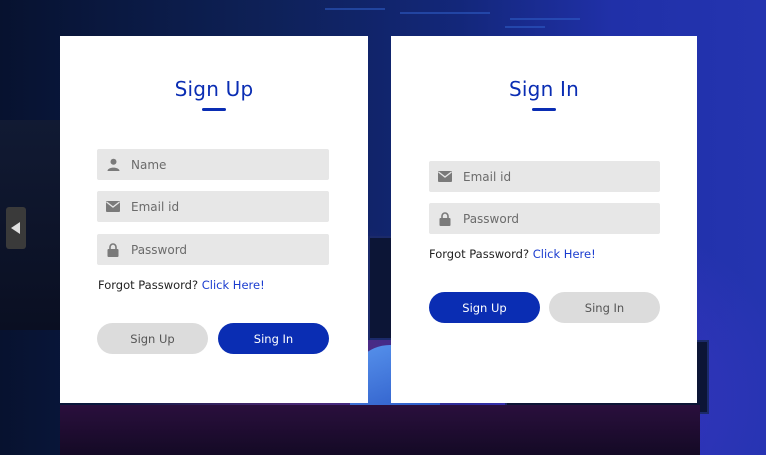 The height and width of the screenshot is (455, 766). I want to click on signup-email-input, so click(229, 206).